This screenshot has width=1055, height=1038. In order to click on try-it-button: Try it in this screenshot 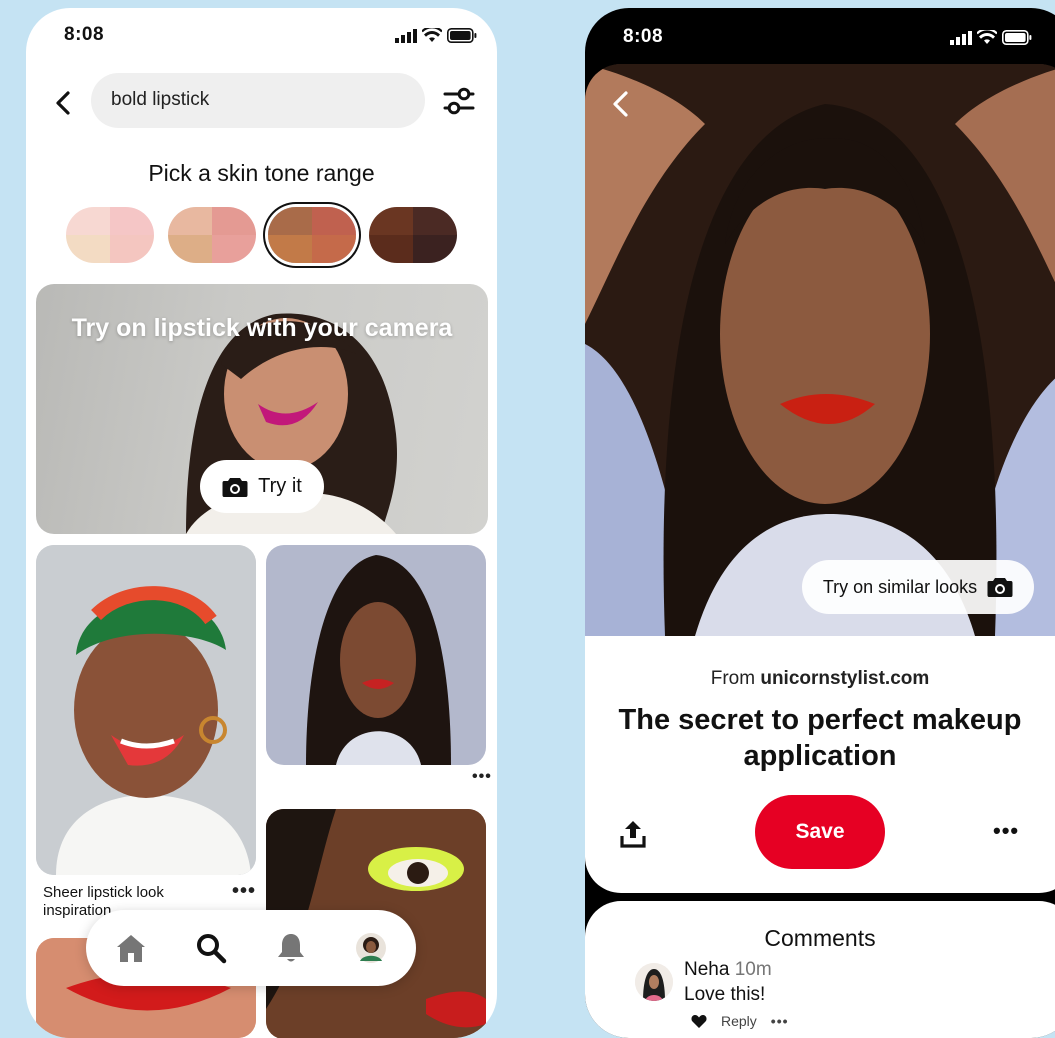, I will do `click(262, 486)`.